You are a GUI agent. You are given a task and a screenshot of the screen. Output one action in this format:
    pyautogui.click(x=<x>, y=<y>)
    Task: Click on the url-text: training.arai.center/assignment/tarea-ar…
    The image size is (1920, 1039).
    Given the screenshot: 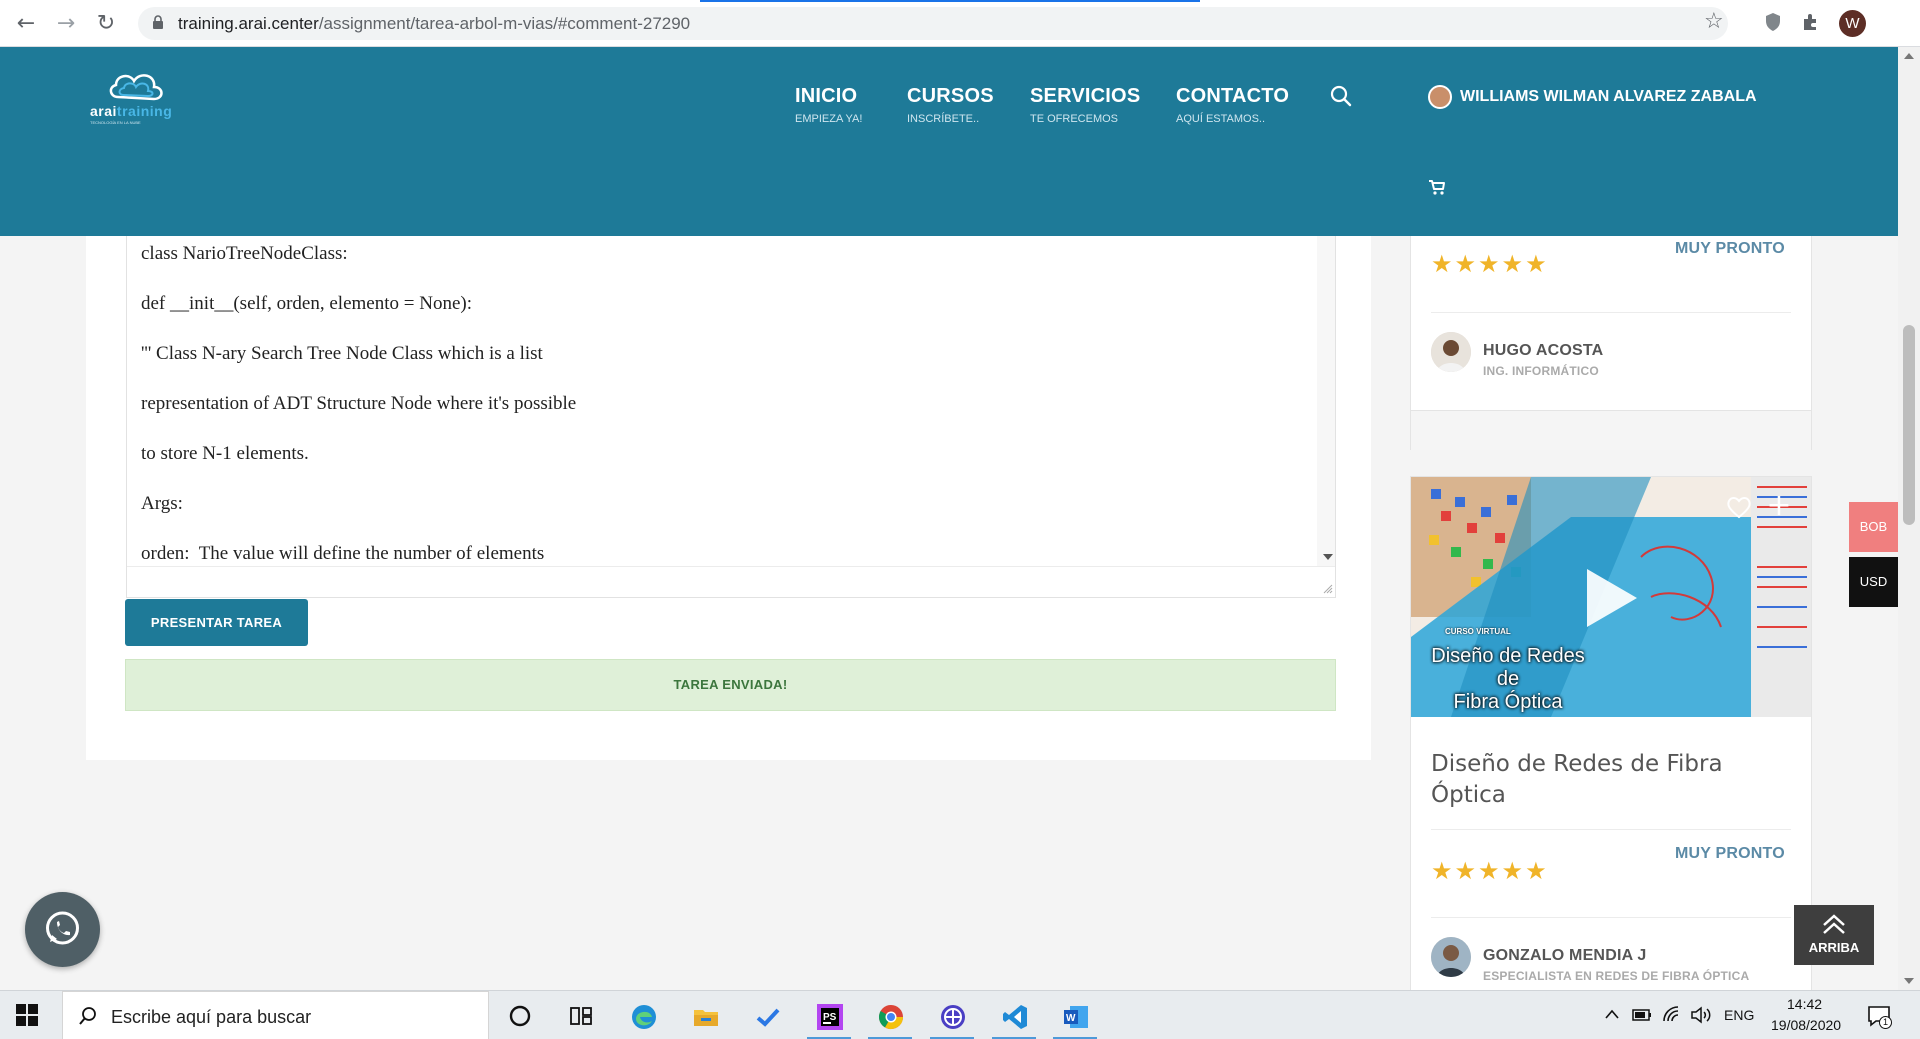 What is the action you would take?
    pyautogui.click(x=434, y=24)
    